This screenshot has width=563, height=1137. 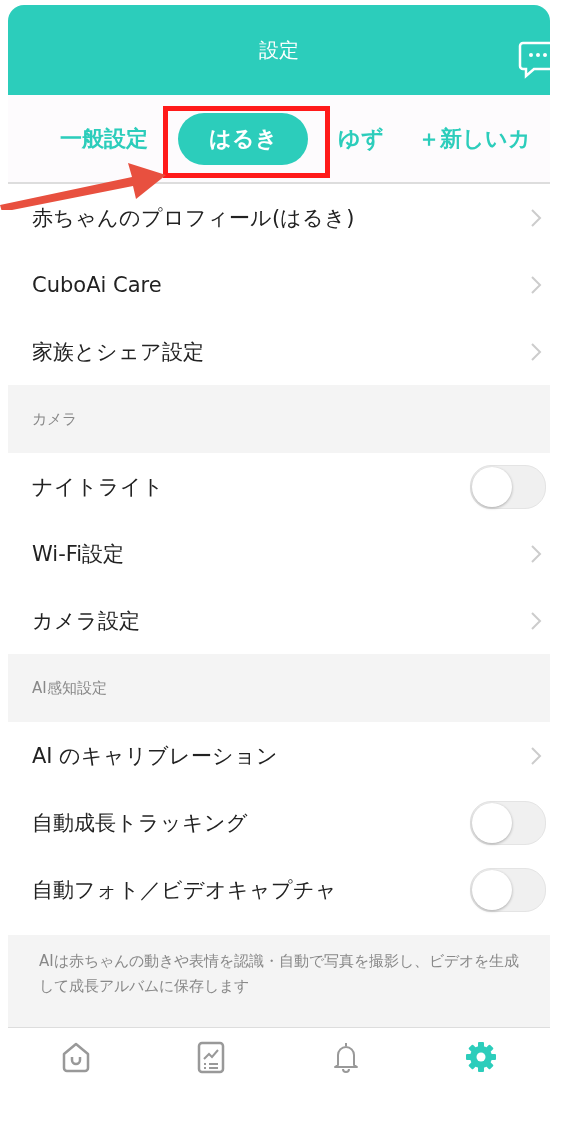 I want to click on row-label: Wi-Fi設定, so click(x=78, y=554).